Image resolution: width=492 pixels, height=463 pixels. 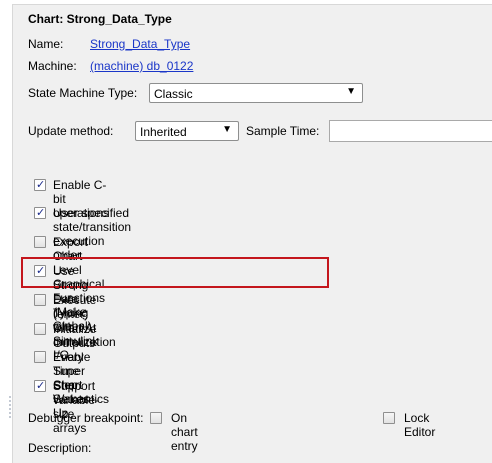 I want to click on state-machine-type-label: State Machine Type:, so click(x=83, y=93).